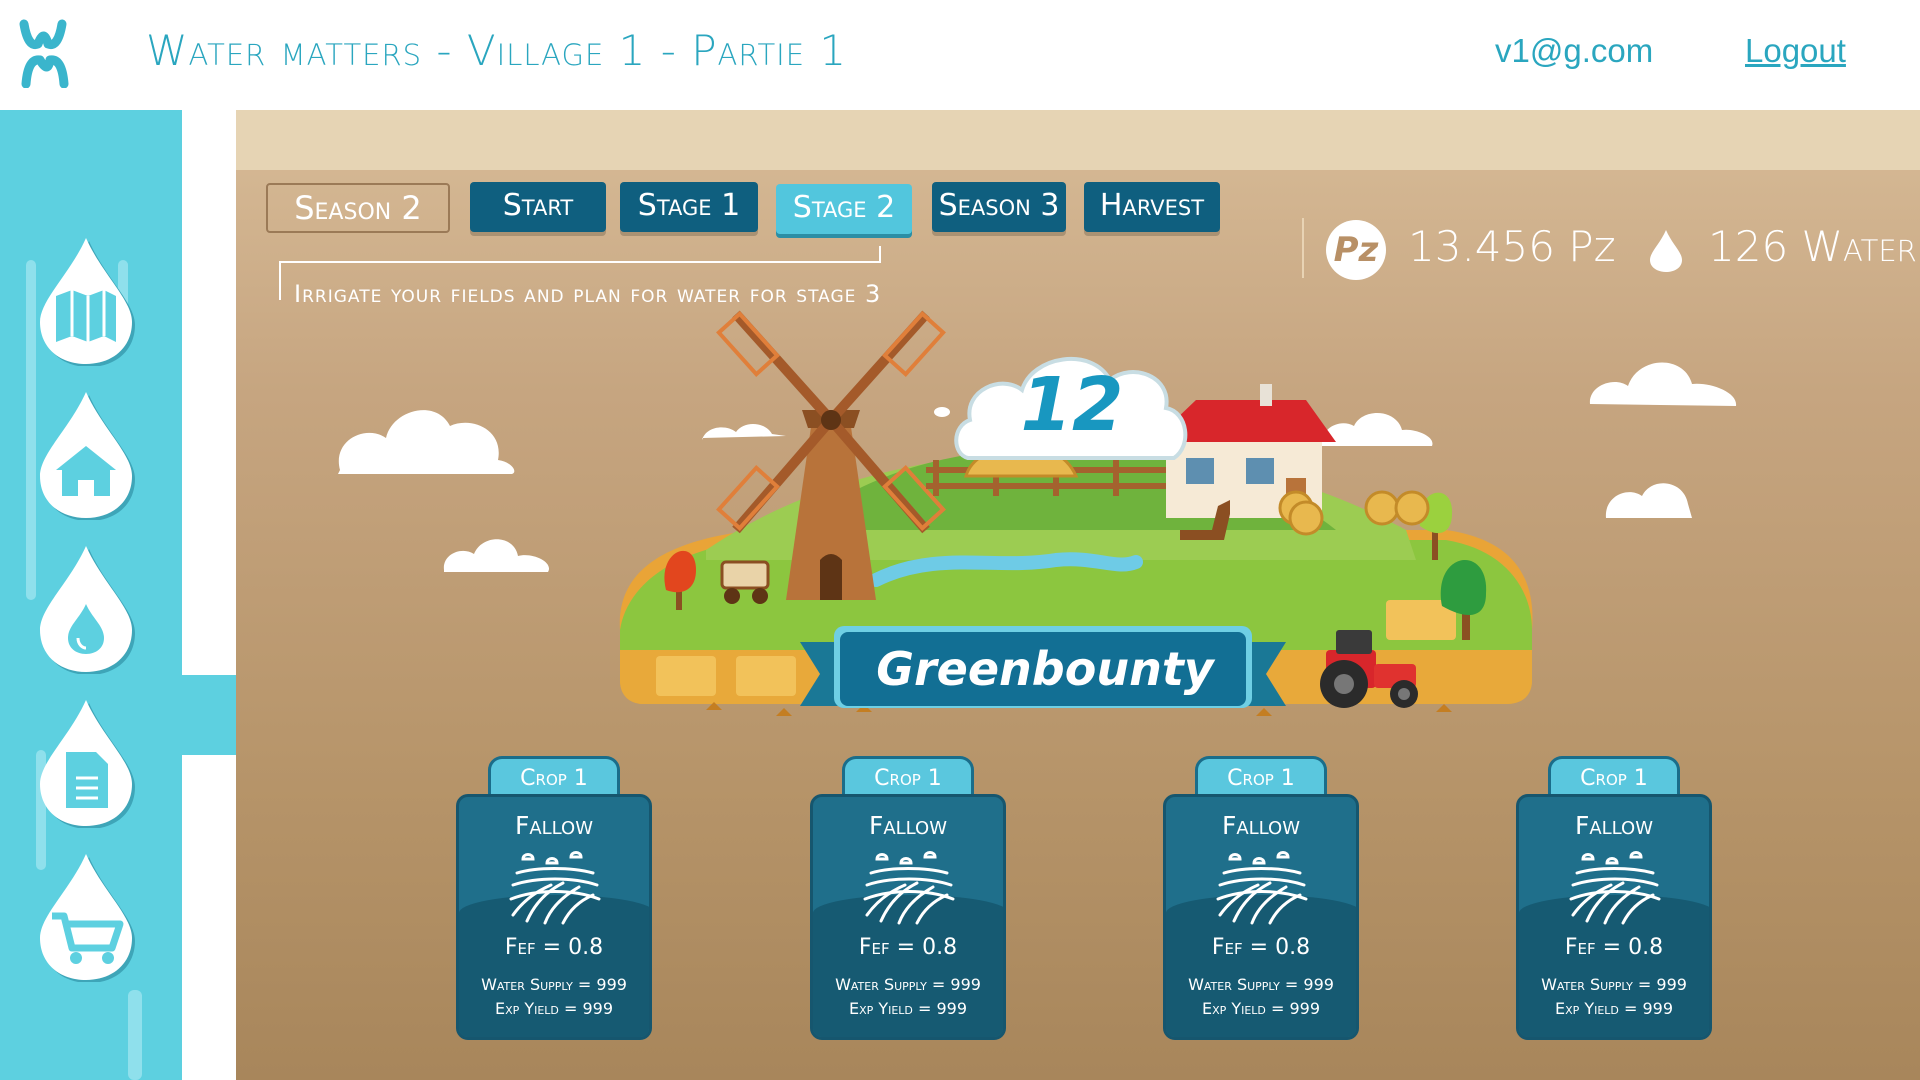 The width and height of the screenshot is (1920, 1080). Describe the element at coordinates (538, 207) in the screenshot. I see `tab-start: Start` at that location.